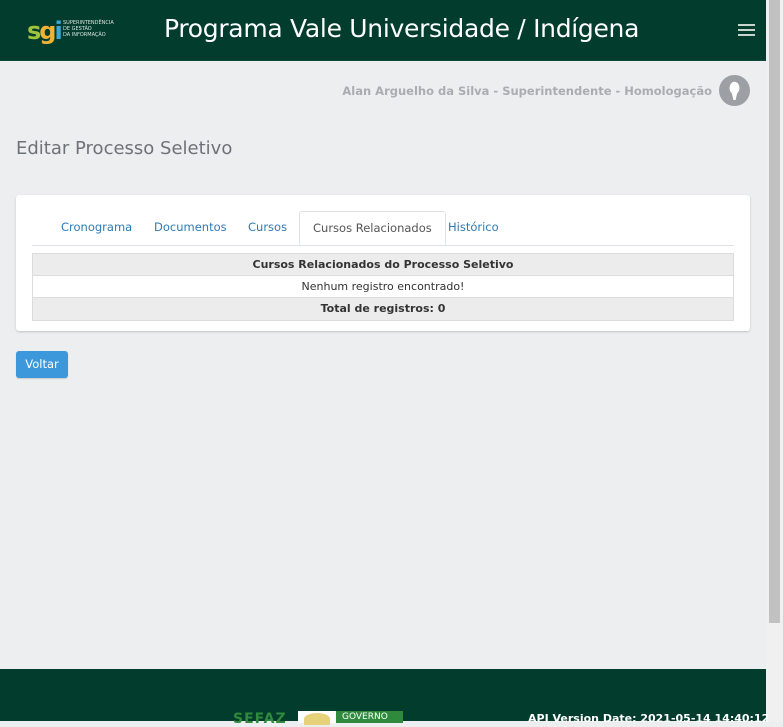 This screenshot has height=727, width=783. I want to click on user-avatar-icon, so click(734, 90).